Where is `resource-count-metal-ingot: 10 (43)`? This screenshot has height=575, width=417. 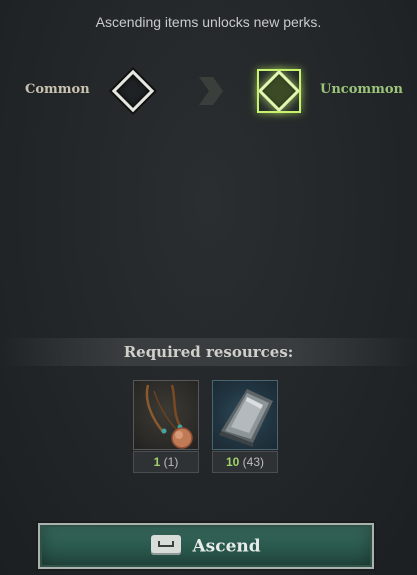 resource-count-metal-ingot: 10 (43) is located at coordinates (245, 462).